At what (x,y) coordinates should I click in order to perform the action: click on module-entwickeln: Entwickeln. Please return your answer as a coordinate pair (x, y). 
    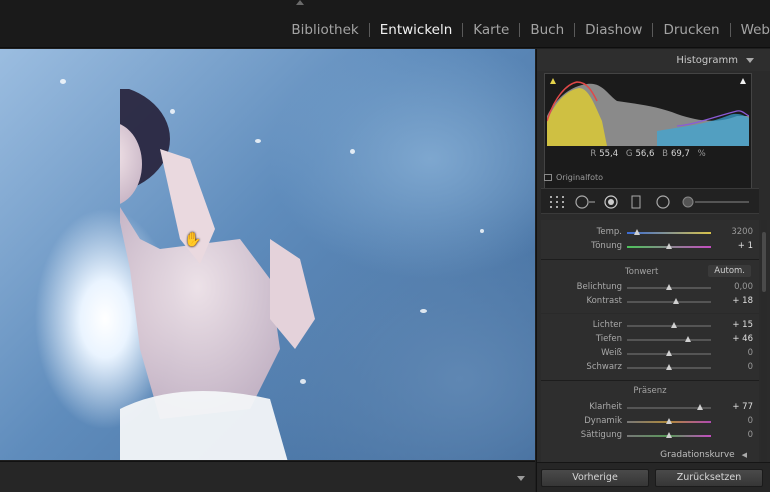
    Looking at the image, I should click on (416, 30).